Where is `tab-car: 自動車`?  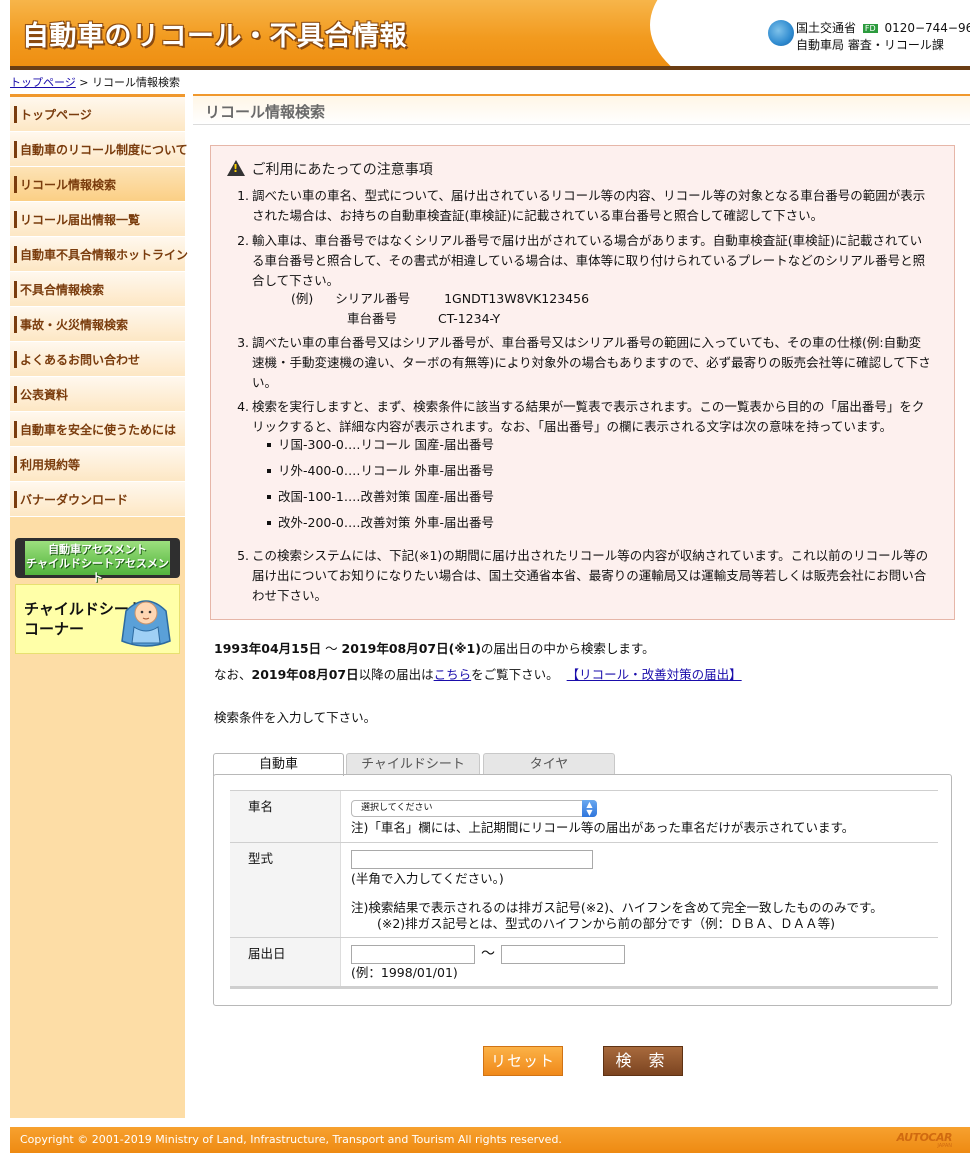
tab-car: 自動車 is located at coordinates (278, 764).